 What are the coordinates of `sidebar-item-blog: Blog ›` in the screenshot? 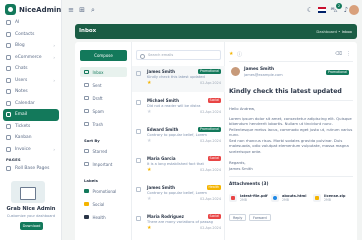 It's located at (31, 46).